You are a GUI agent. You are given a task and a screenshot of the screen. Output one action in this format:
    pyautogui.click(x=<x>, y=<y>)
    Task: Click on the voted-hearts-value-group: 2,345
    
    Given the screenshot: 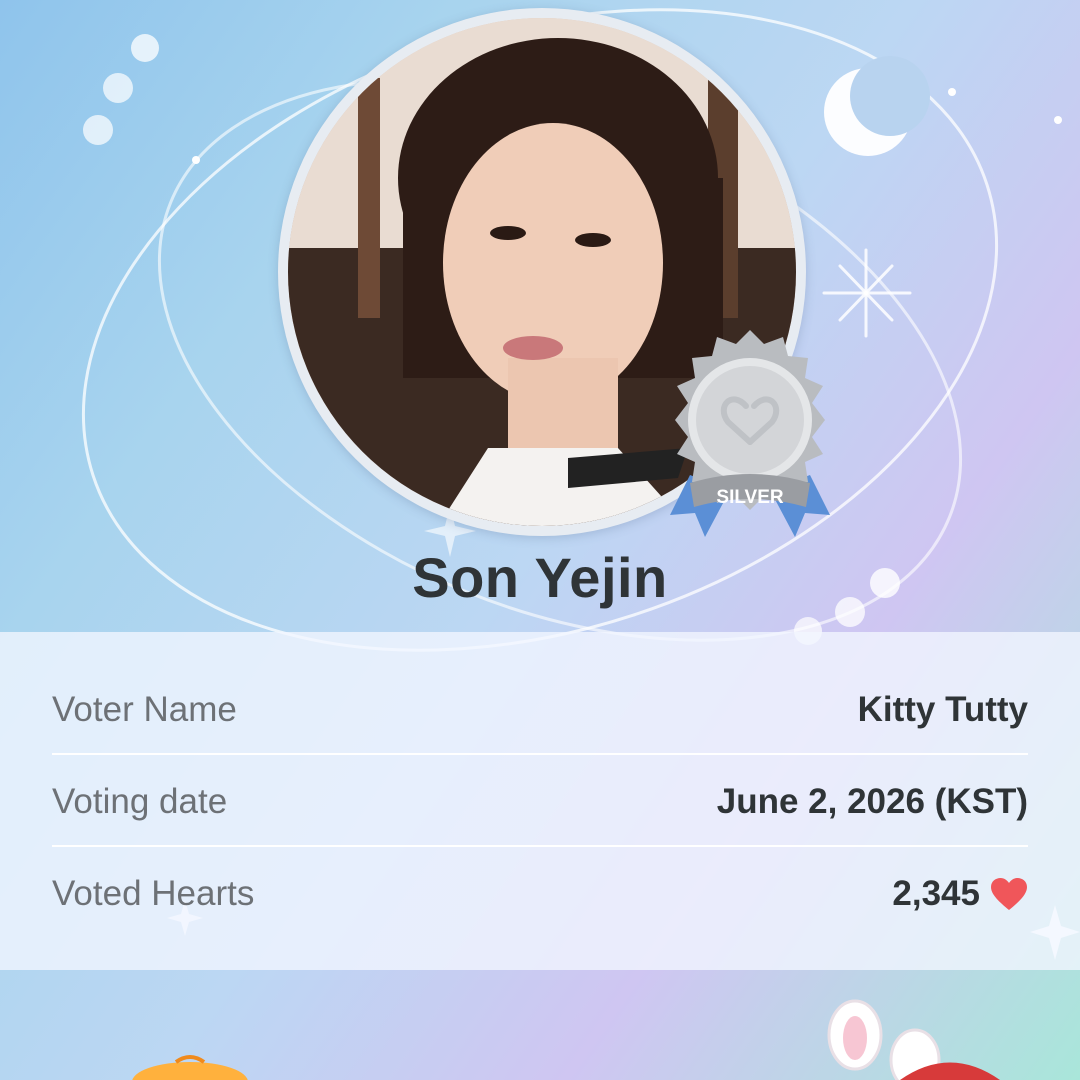 What is the action you would take?
    pyautogui.click(x=960, y=894)
    